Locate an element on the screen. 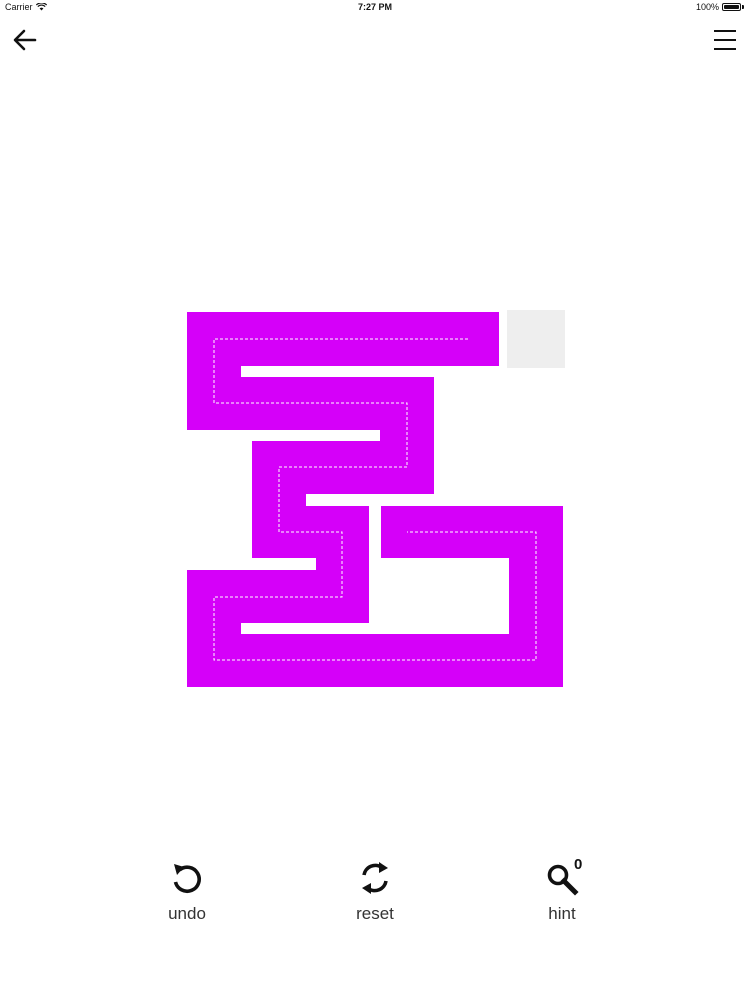 The height and width of the screenshot is (1000, 750). hint-button: 0 hint is located at coordinates (562, 893).